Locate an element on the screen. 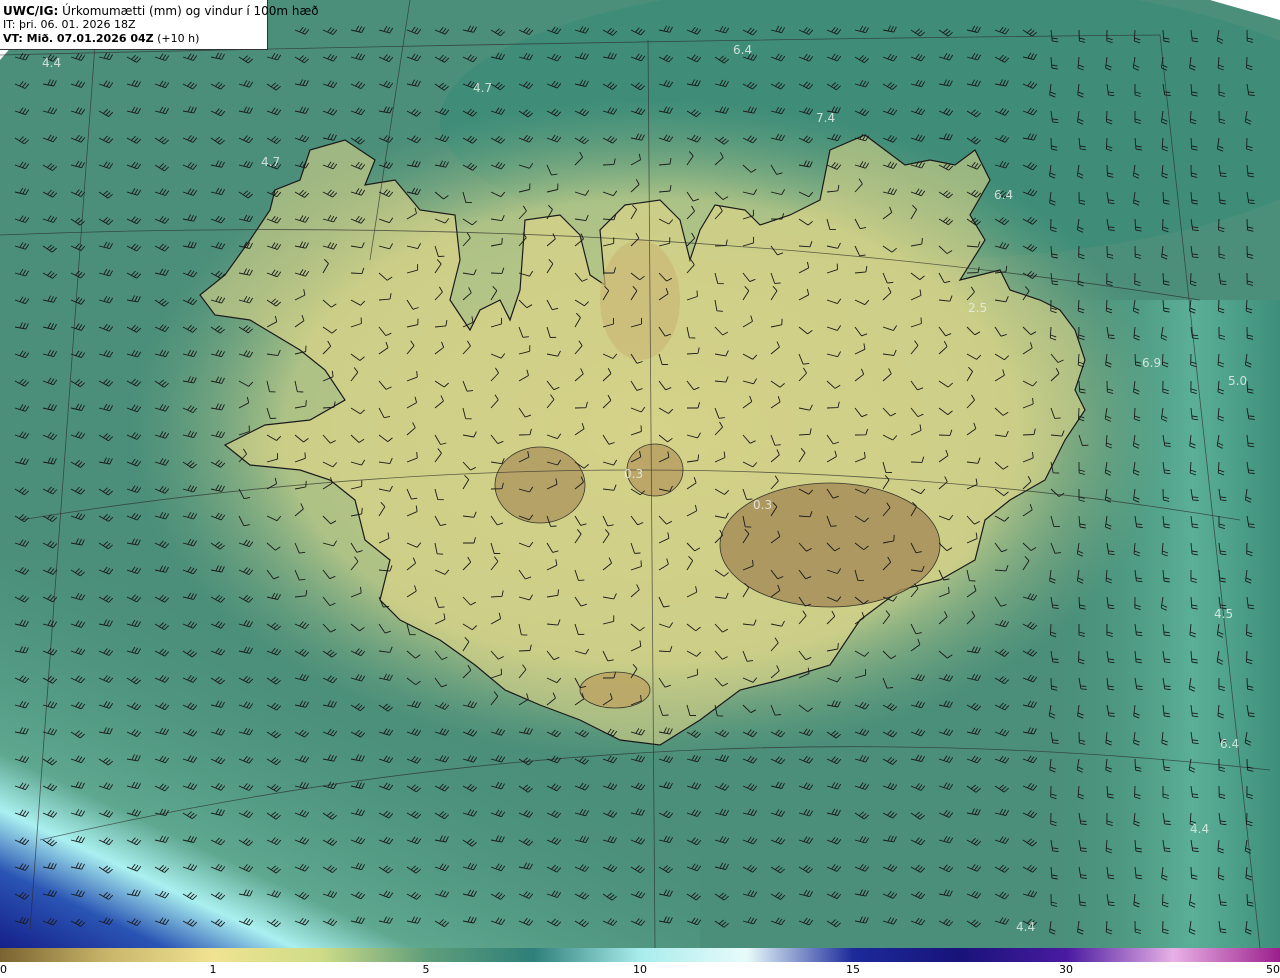 This screenshot has height=978, width=1280. product-title: Úrkomumætti (mm) og vindur í 100m hæð is located at coordinates (188, 11).